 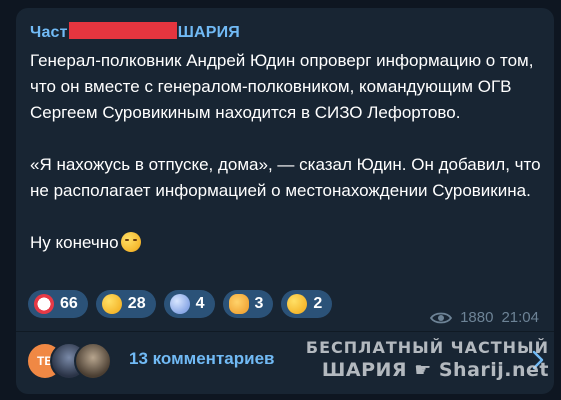 What do you see at coordinates (93, 361) in the screenshot?
I see `avatar` at bounding box center [93, 361].